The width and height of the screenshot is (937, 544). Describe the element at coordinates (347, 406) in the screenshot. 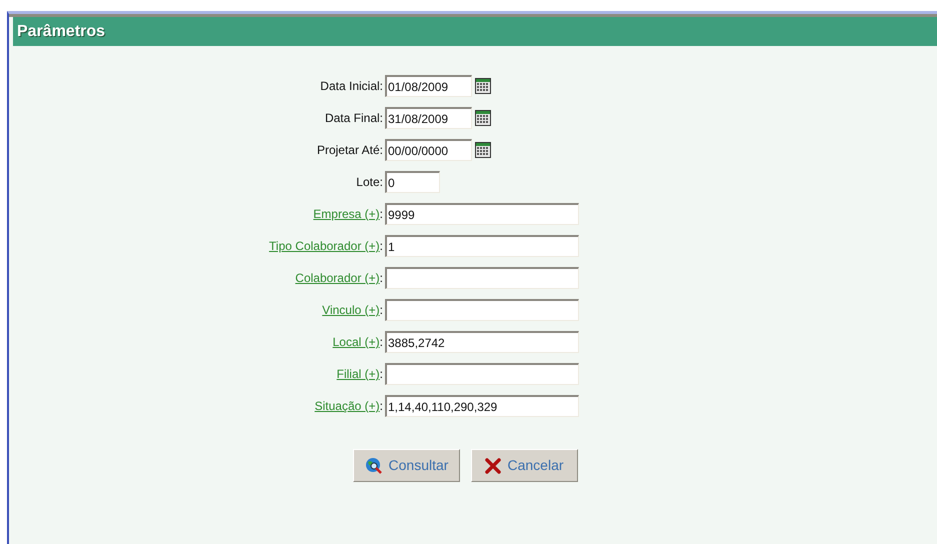

I see `field-link: Situação (+)` at that location.